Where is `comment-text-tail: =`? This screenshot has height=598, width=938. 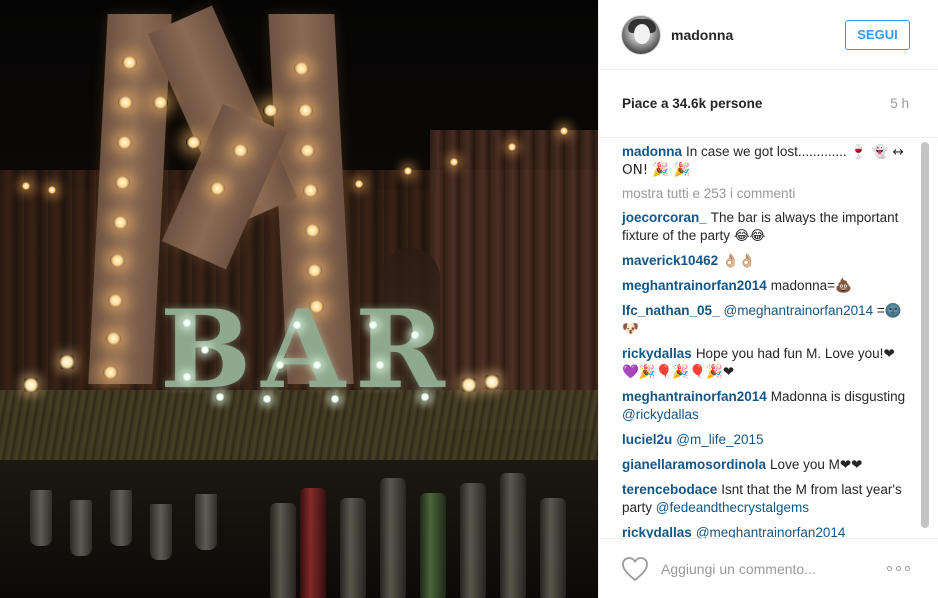 comment-text-tail: = is located at coordinates (879, 310).